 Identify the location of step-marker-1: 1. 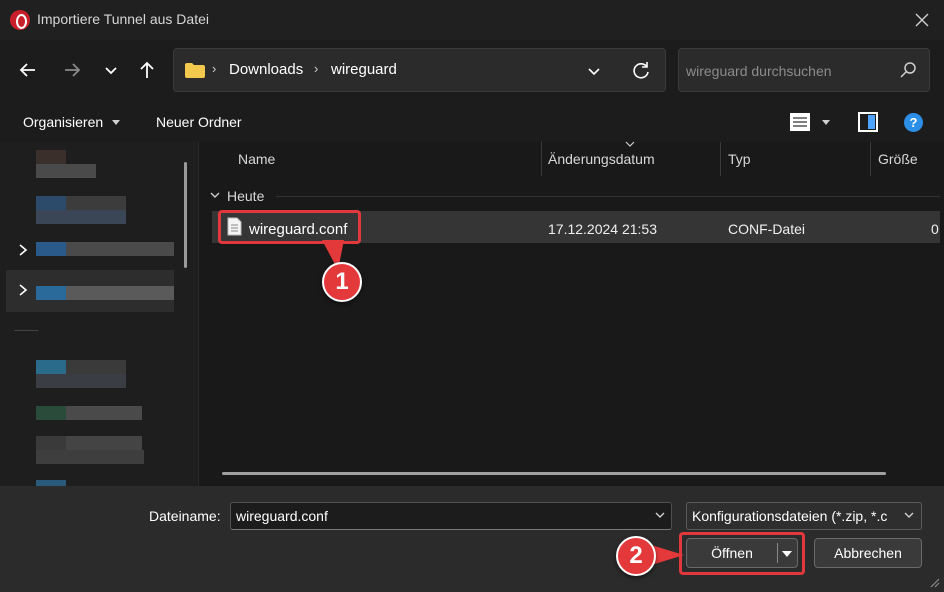
(342, 282).